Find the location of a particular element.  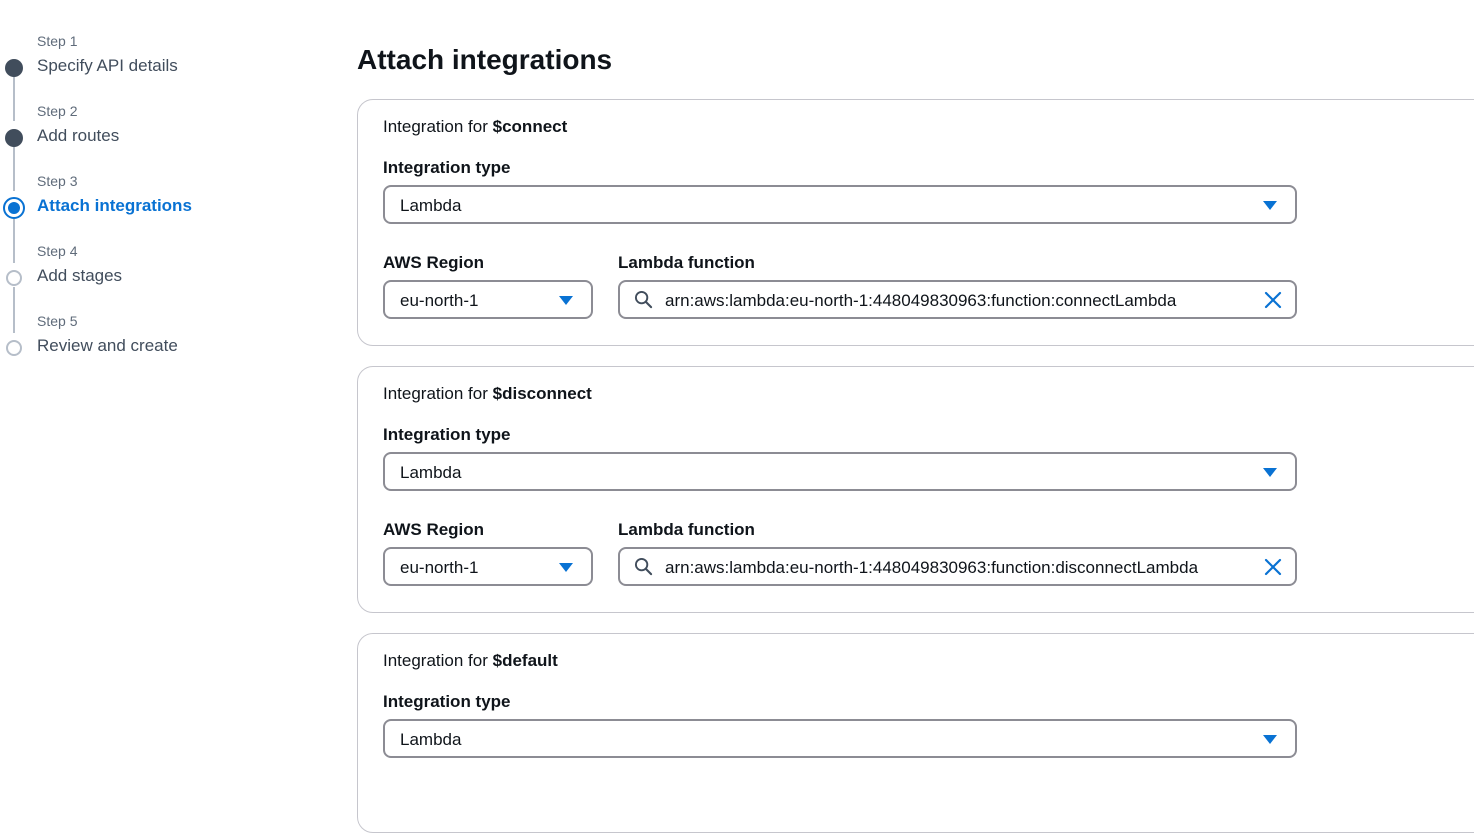

card-header: Integration for $connect is located at coordinates (475, 127).